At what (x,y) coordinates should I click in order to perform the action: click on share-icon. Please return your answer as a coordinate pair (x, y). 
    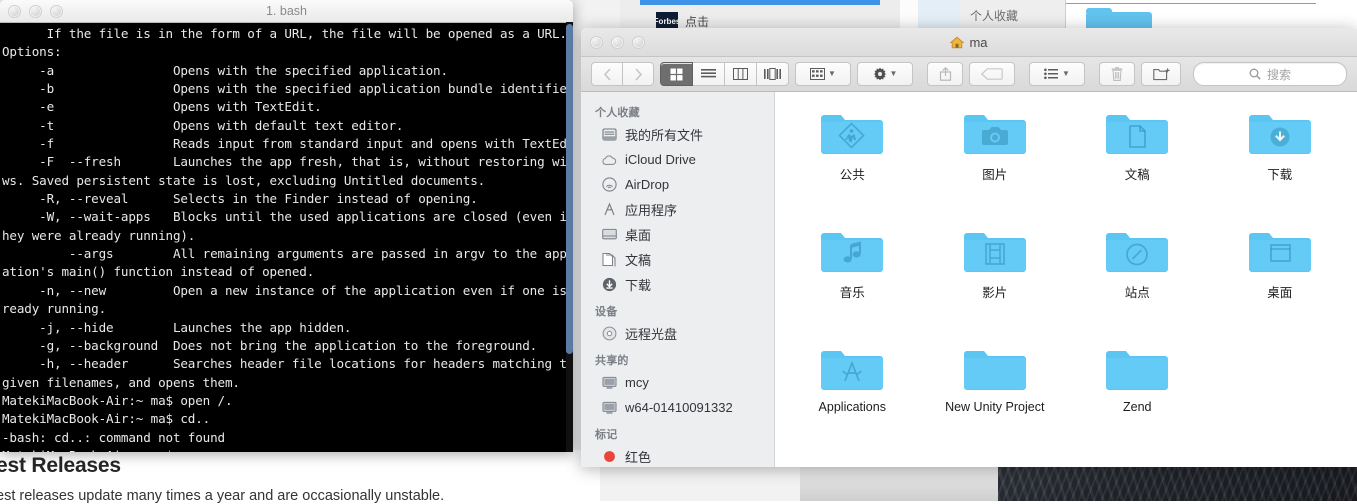
    Looking at the image, I should click on (945, 74).